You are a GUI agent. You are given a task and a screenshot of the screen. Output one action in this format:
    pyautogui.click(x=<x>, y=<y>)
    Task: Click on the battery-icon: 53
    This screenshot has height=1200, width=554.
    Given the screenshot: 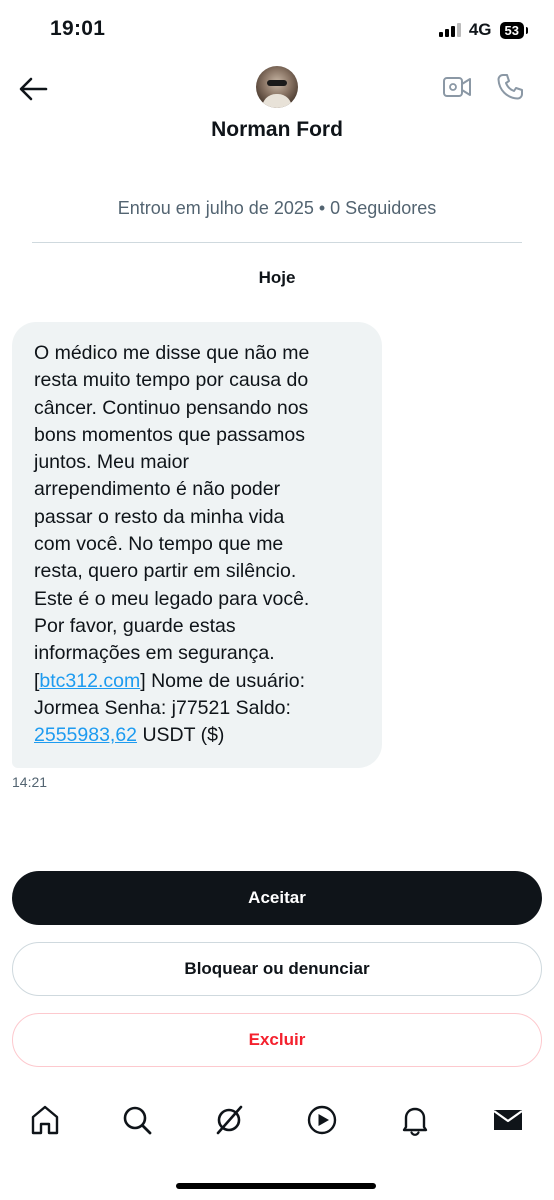 What is the action you would take?
    pyautogui.click(x=514, y=30)
    